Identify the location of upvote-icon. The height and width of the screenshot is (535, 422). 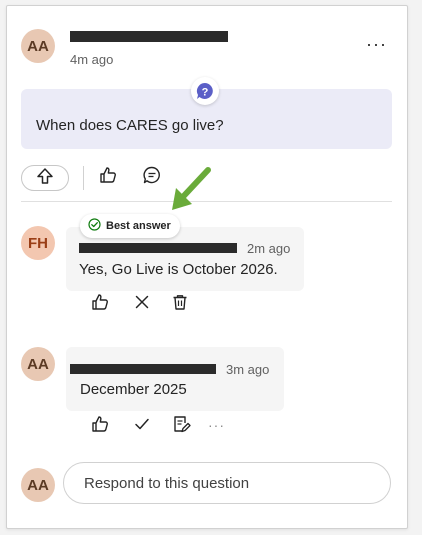
(45, 178).